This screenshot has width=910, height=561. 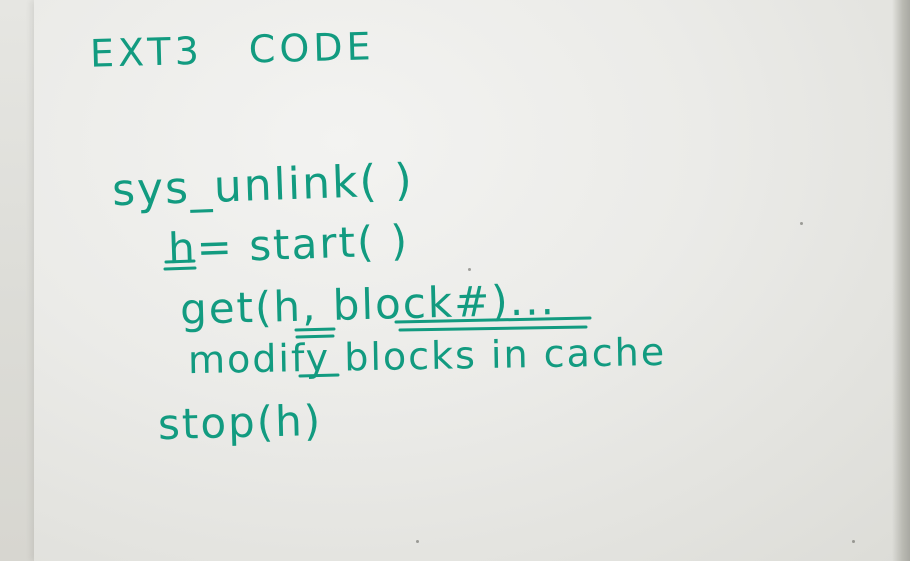 What do you see at coordinates (427, 356) in the screenshot?
I see `code-line-modify: modify blocks in cache` at bounding box center [427, 356].